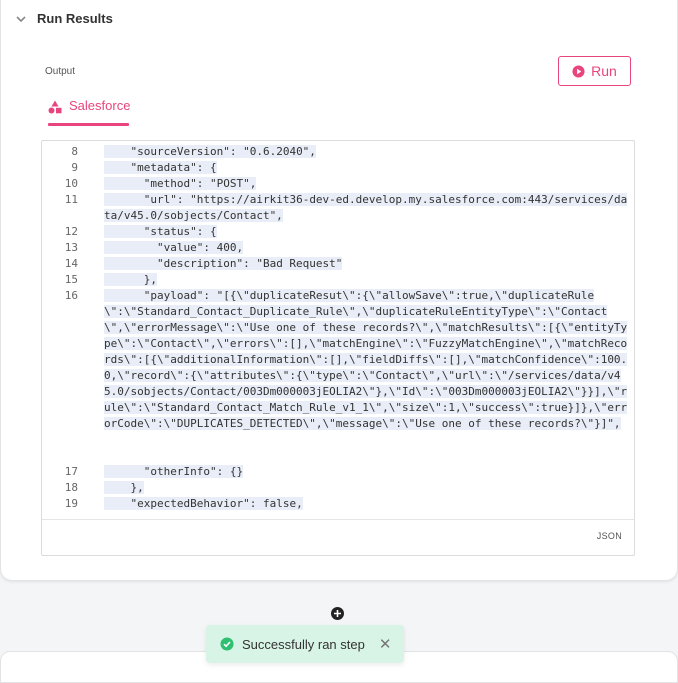 Image resolution: width=678 pixels, height=683 pixels. Describe the element at coordinates (174, 471) in the screenshot. I see `code-line: "otherInfo": {}` at that location.